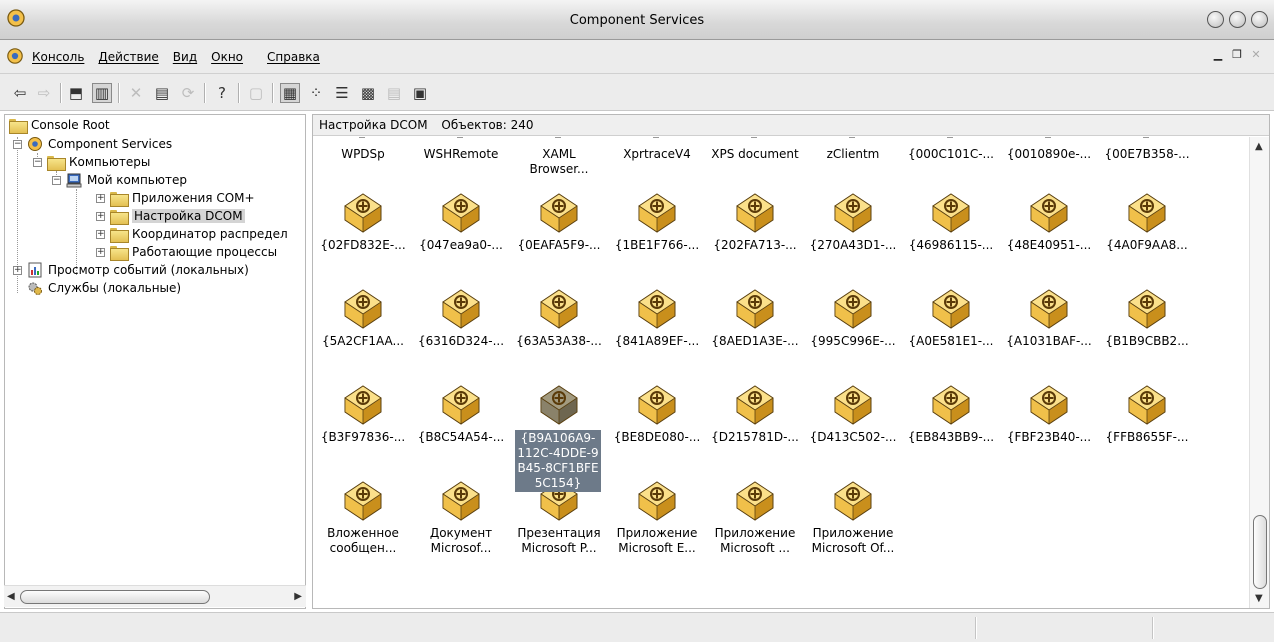  What do you see at coordinates (420, 93) in the screenshot?
I see `console-icon: ▣` at bounding box center [420, 93].